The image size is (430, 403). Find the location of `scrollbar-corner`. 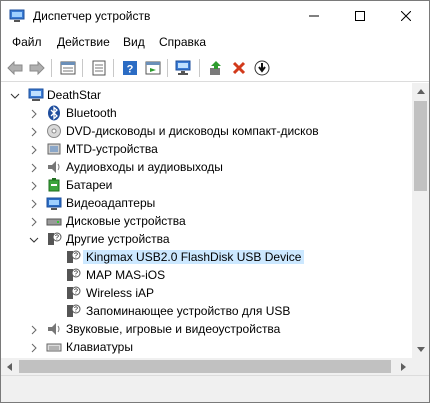

scrollbar-corner is located at coordinates (420, 366).